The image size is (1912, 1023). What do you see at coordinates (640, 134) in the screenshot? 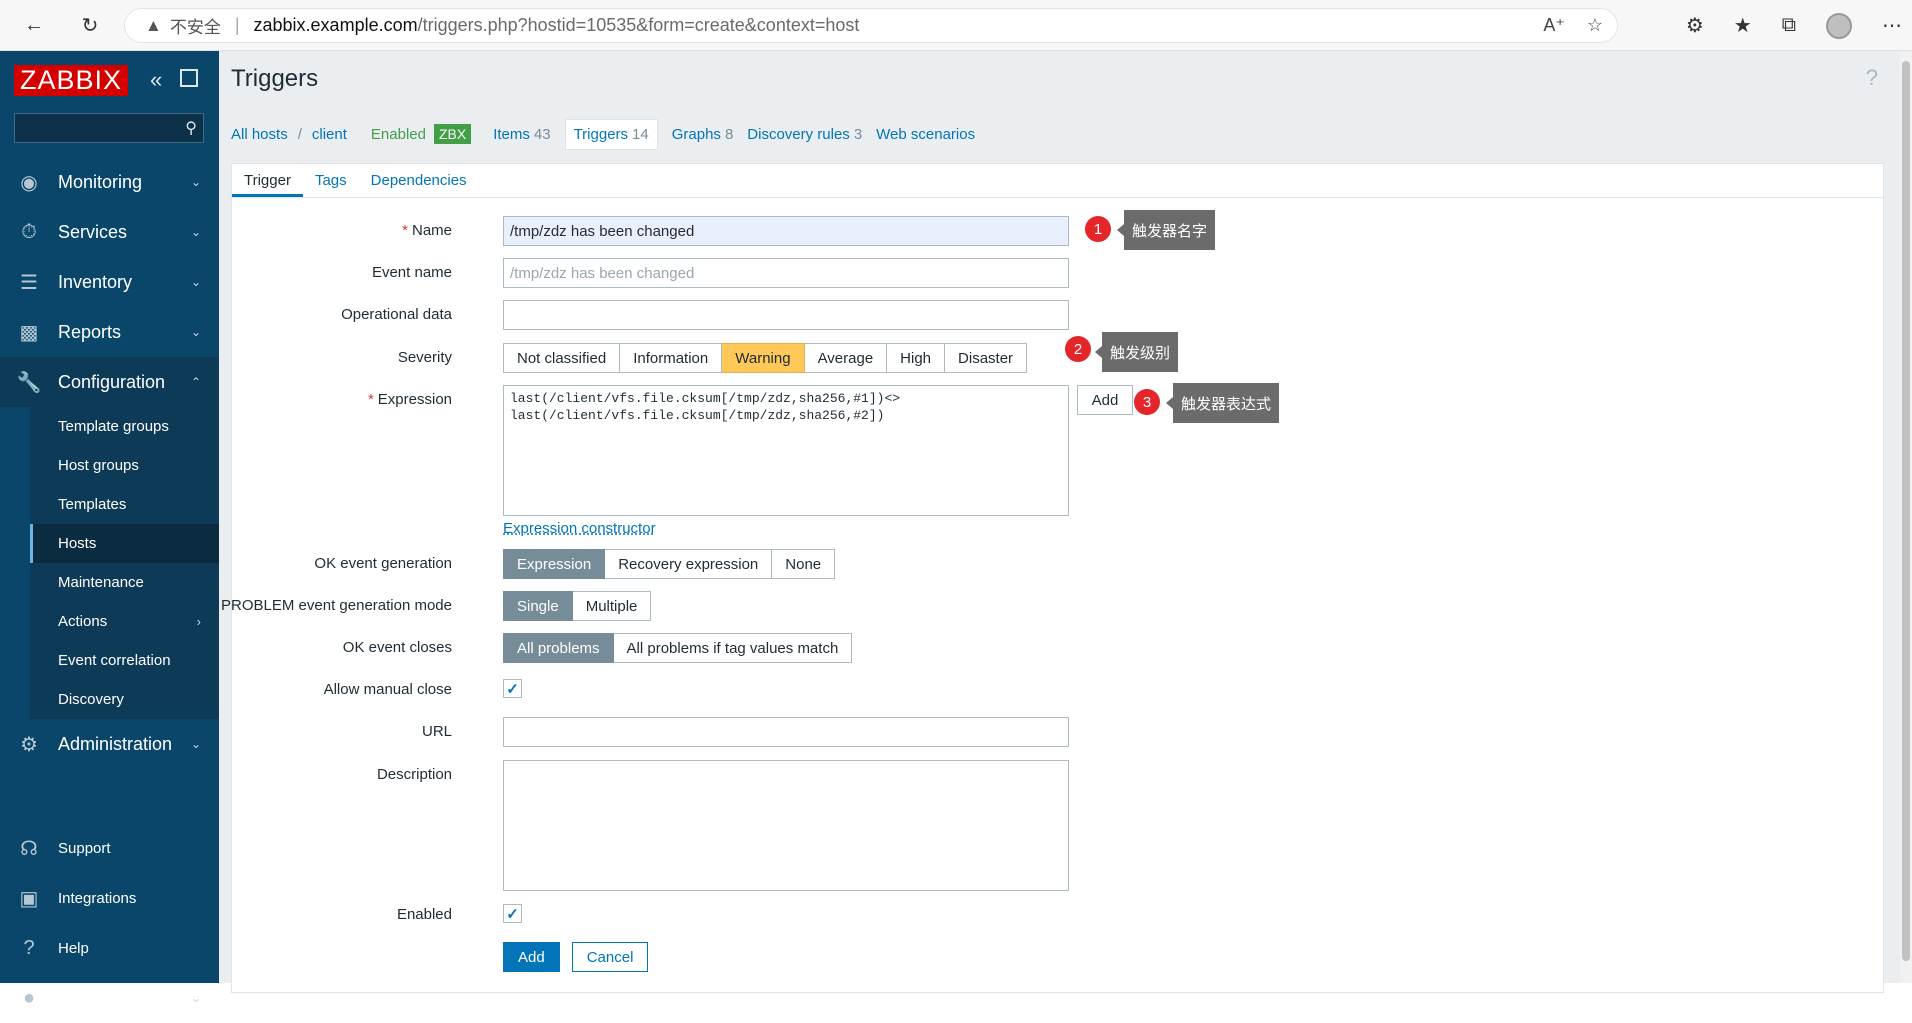
I see `triggers-count: 14` at bounding box center [640, 134].